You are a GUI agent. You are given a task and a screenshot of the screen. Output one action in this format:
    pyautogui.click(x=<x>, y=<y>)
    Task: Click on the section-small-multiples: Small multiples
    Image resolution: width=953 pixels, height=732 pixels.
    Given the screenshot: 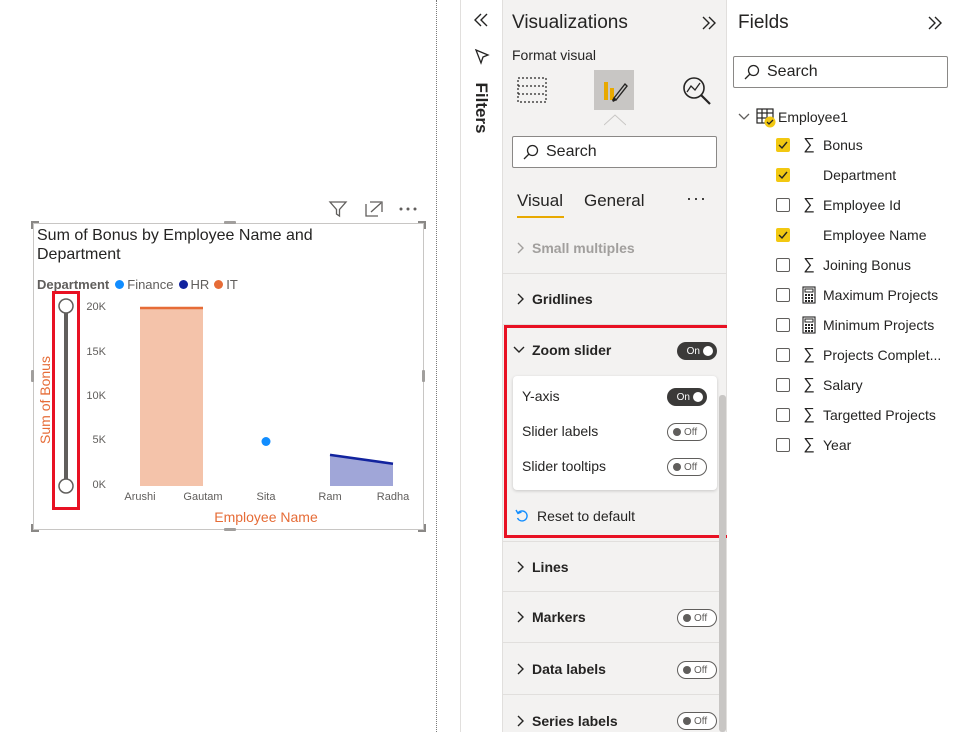 What is the action you would take?
    pyautogui.click(x=614, y=248)
    